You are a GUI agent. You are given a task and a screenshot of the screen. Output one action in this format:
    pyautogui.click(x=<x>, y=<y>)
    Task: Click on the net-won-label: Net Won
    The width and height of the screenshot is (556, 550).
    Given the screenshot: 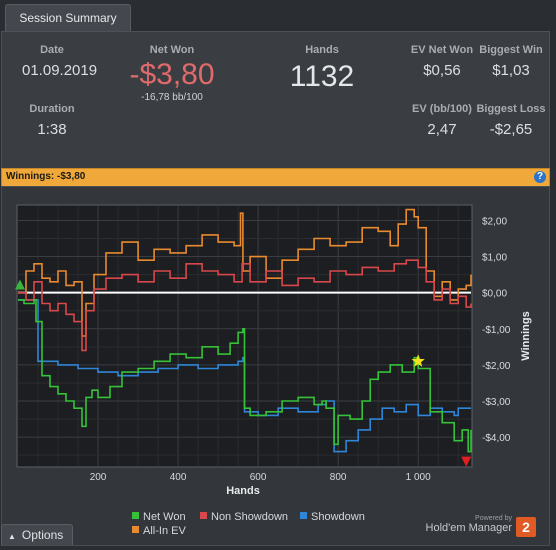 What is the action you would take?
    pyautogui.click(x=172, y=50)
    